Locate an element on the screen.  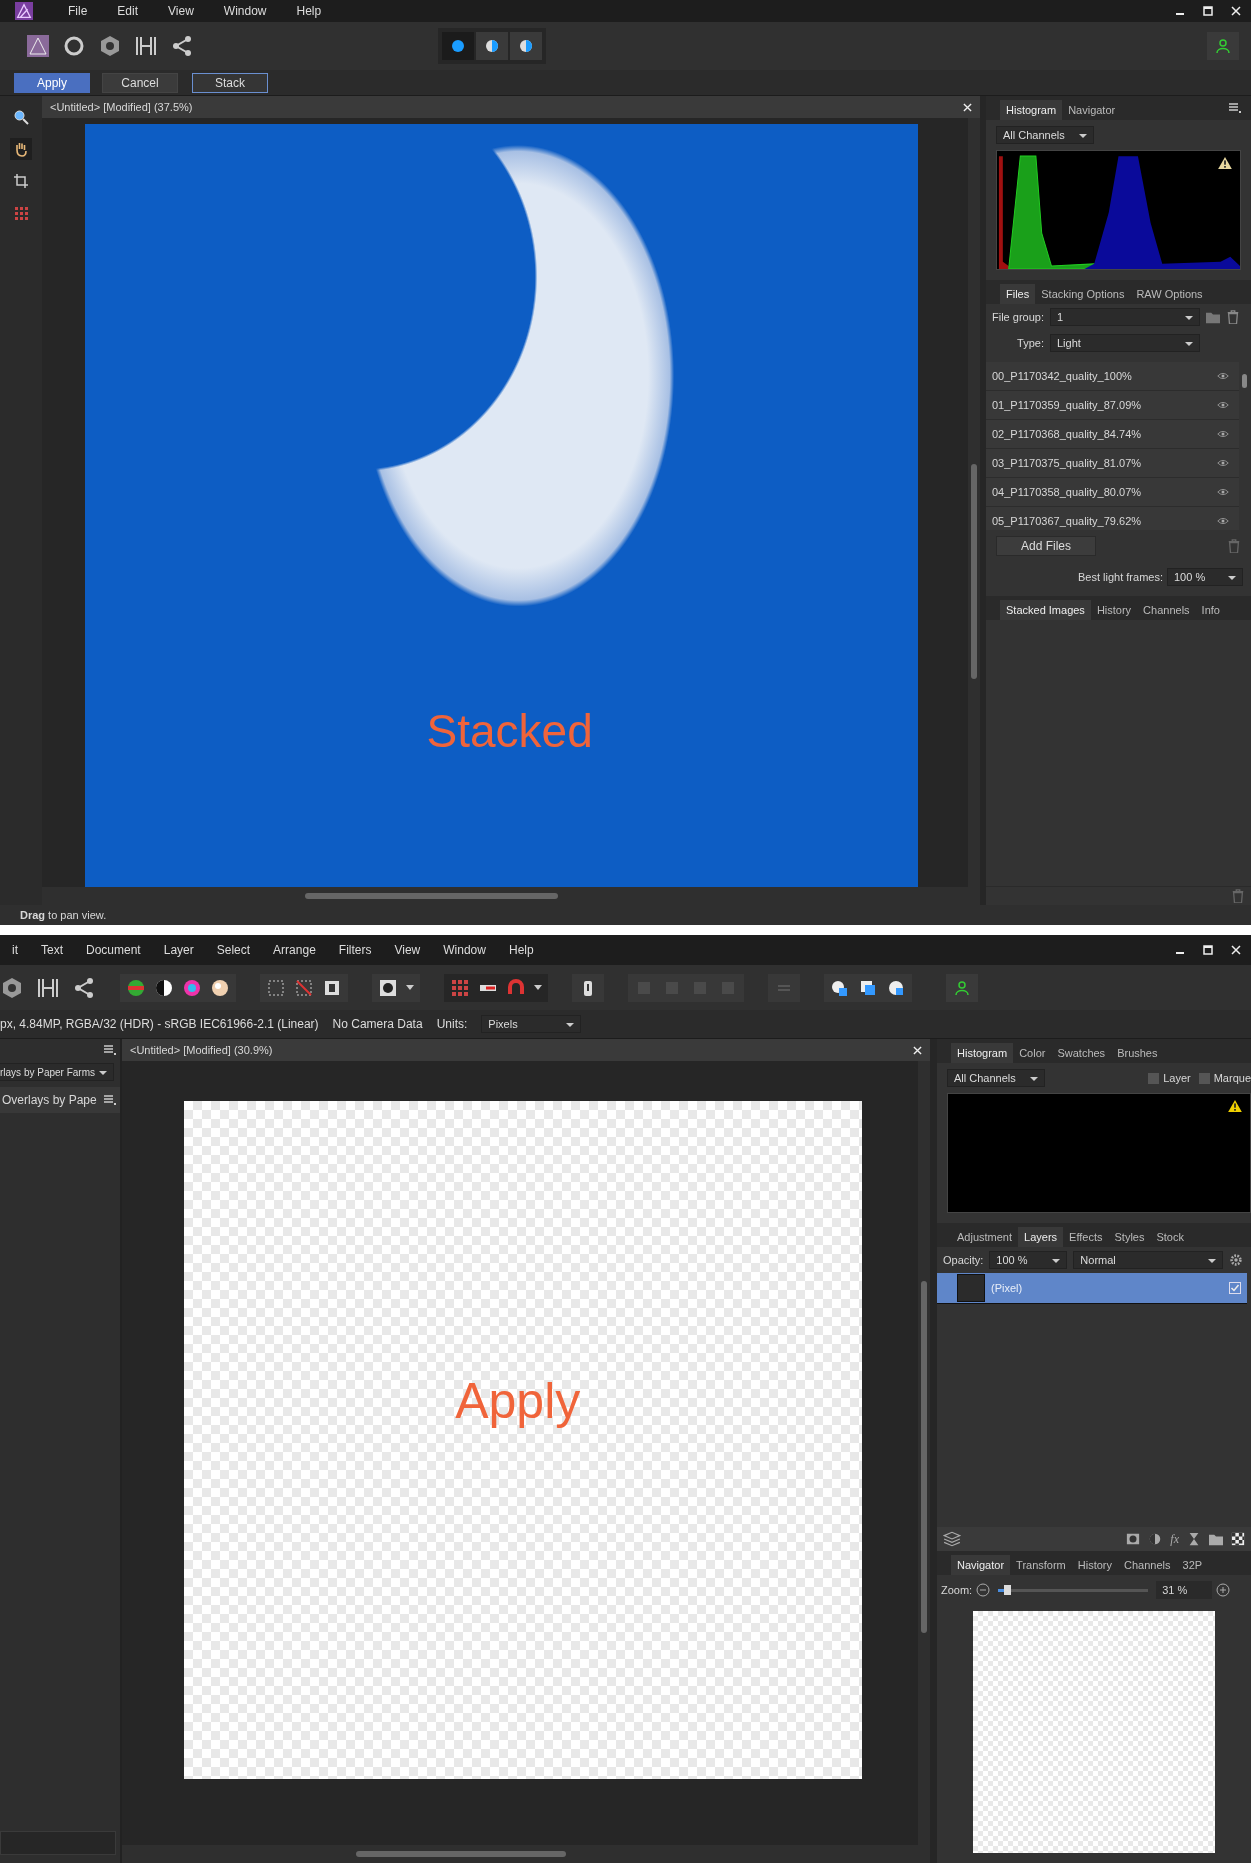
caret-icon is located at coordinates (538, 987).